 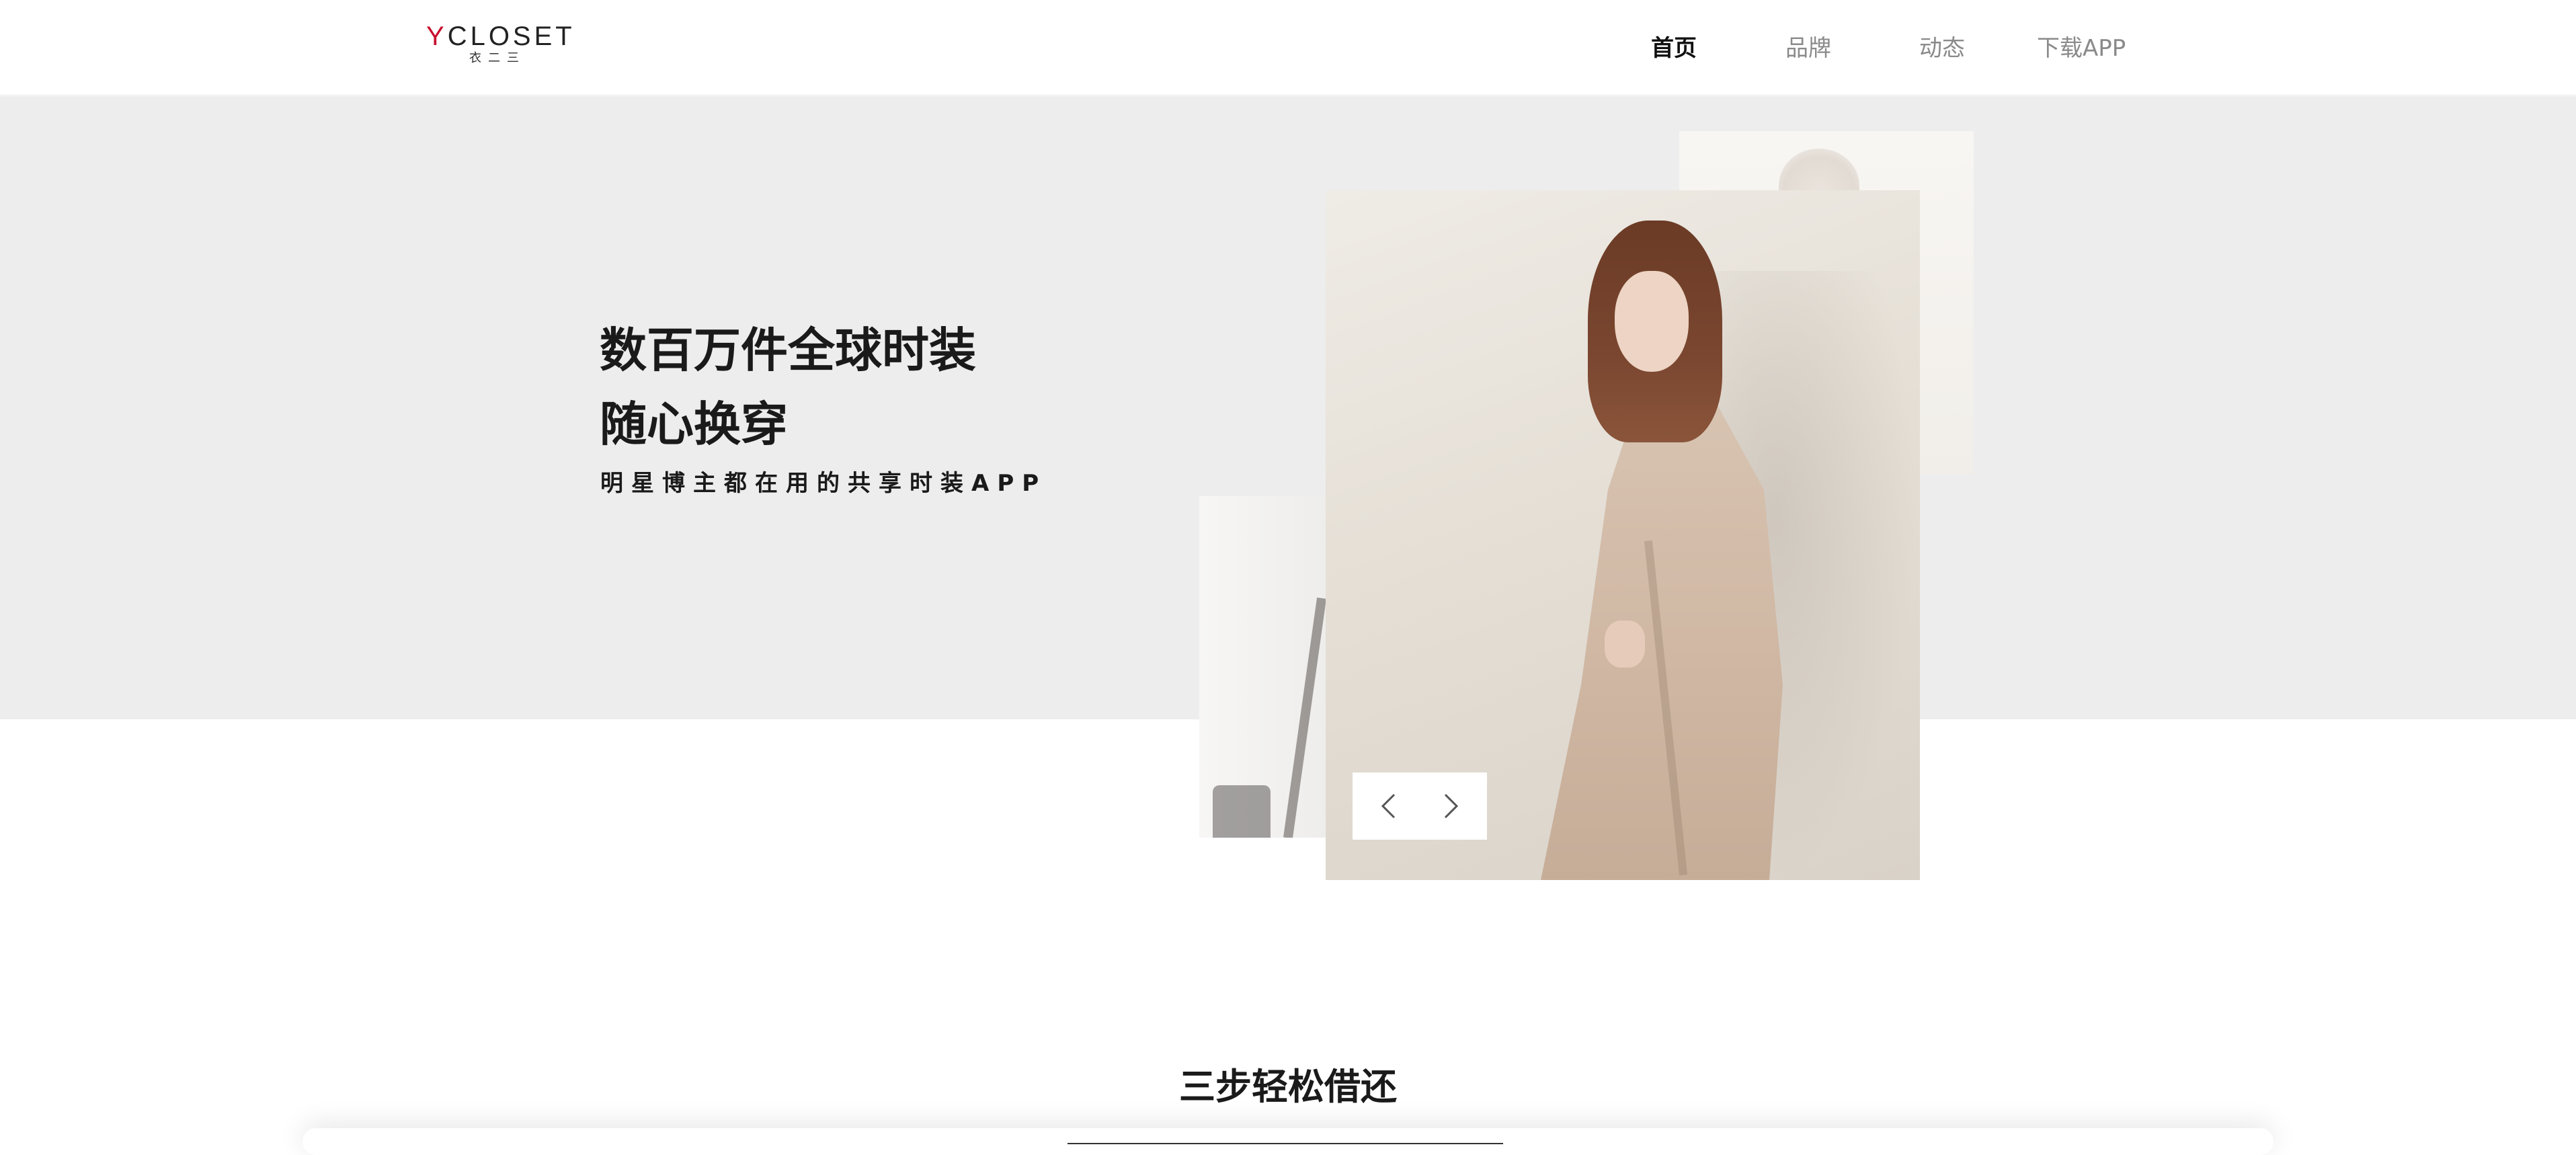 I want to click on site-header: YCLOSET 衣二三 首页 品牌 动态 下载APP, so click(x=1288, y=47).